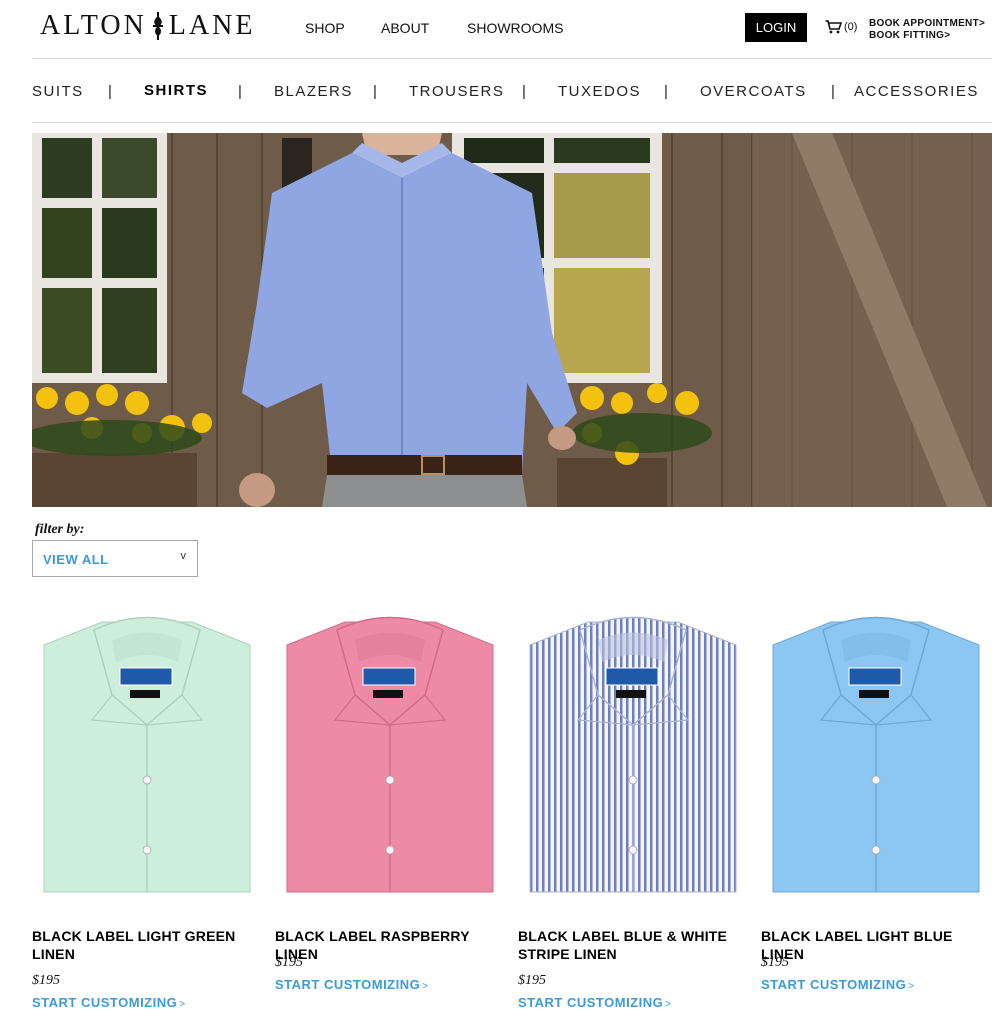 This screenshot has width=1004, height=1029. What do you see at coordinates (58, 91) in the screenshot?
I see `category-suits: SUITS` at bounding box center [58, 91].